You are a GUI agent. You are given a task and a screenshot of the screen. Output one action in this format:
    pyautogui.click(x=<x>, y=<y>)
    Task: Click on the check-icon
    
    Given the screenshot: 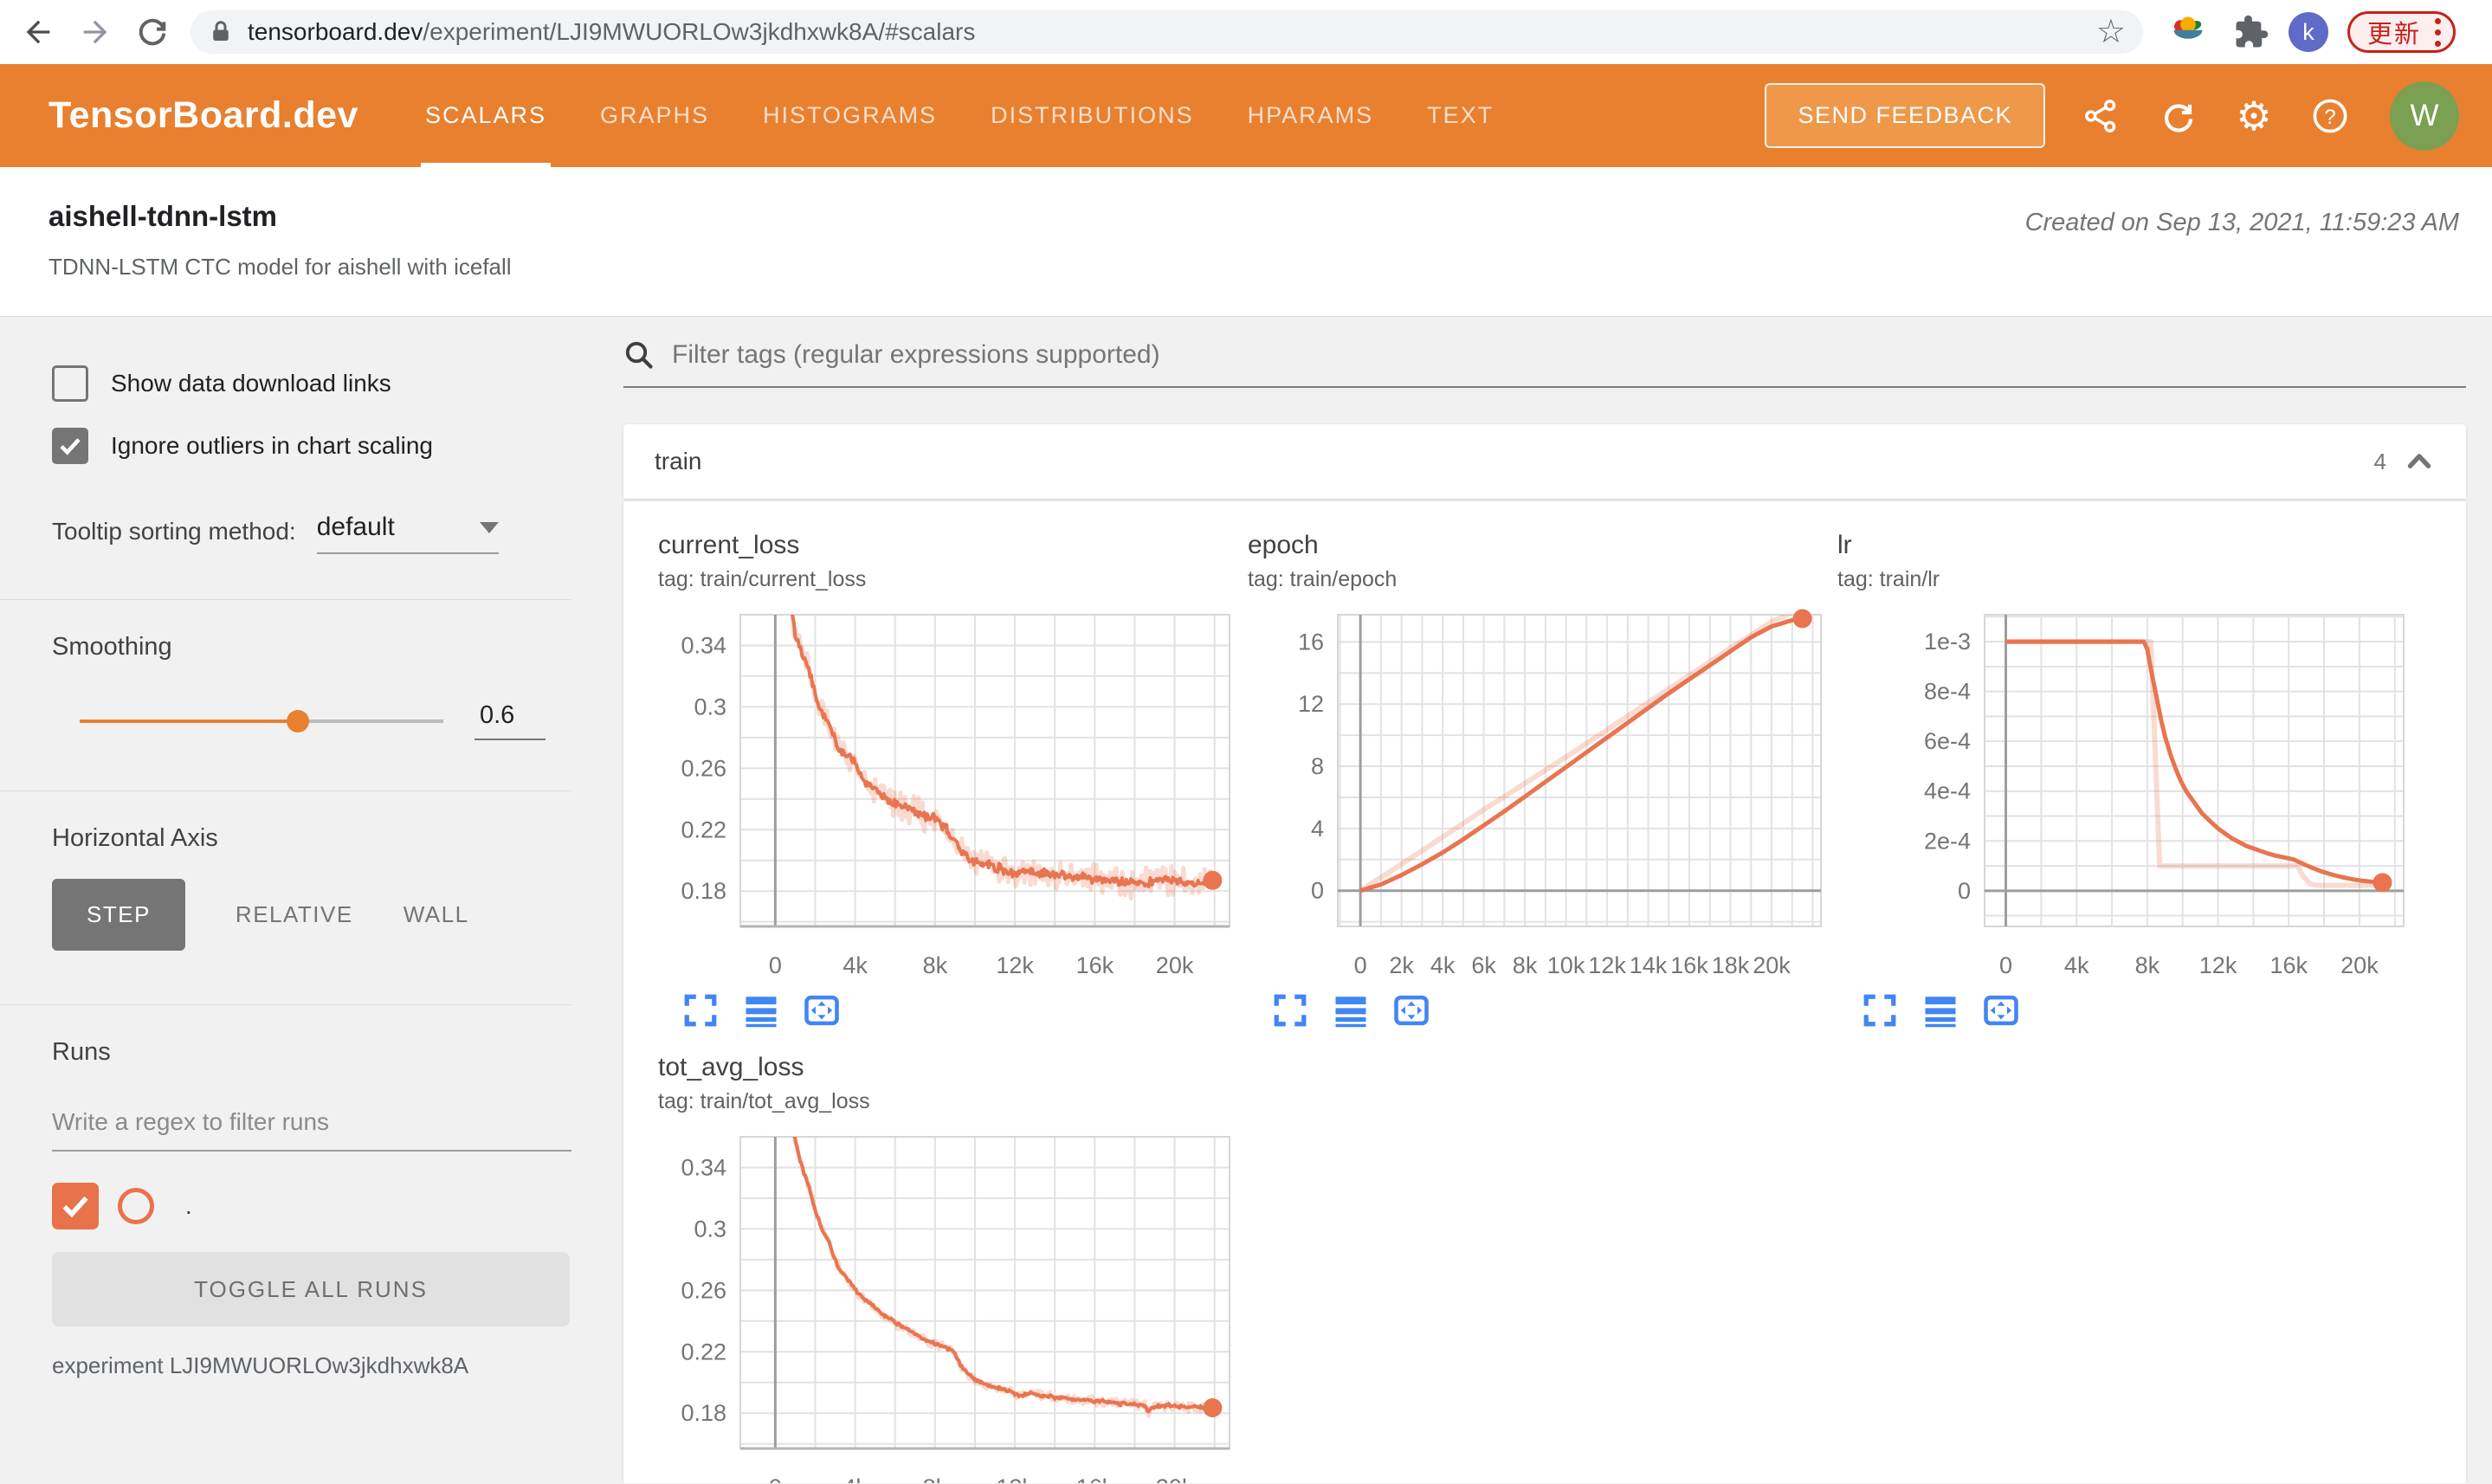 What is the action you would take?
    pyautogui.click(x=75, y=1207)
    